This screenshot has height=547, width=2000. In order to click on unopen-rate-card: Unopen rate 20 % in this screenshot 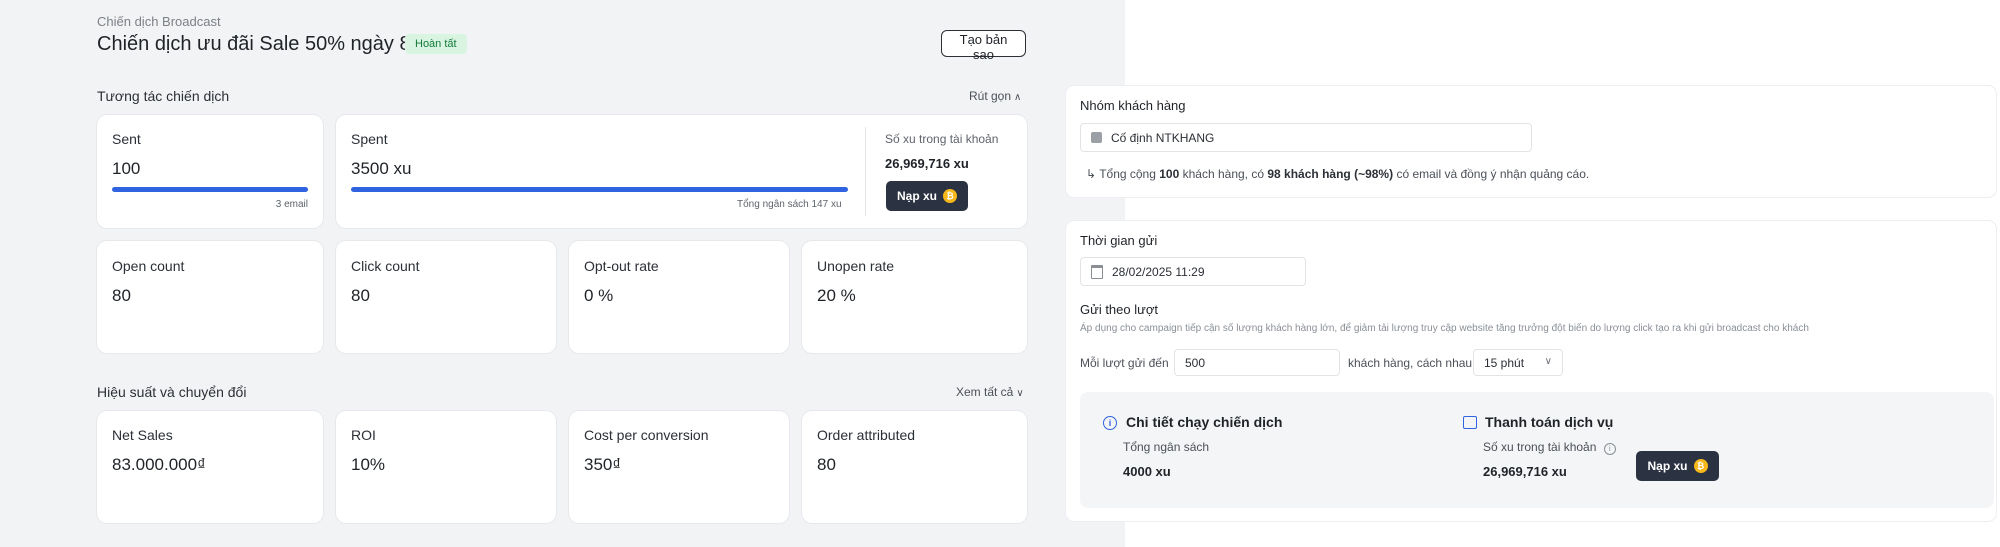, I will do `click(914, 297)`.